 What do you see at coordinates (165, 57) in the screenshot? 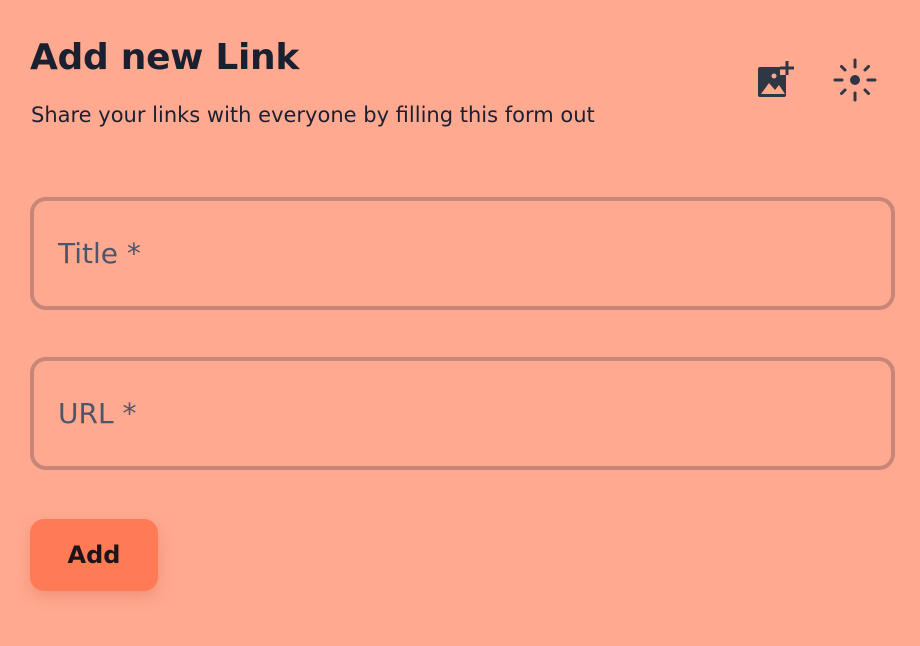
I see `page-title: Add new Link` at bounding box center [165, 57].